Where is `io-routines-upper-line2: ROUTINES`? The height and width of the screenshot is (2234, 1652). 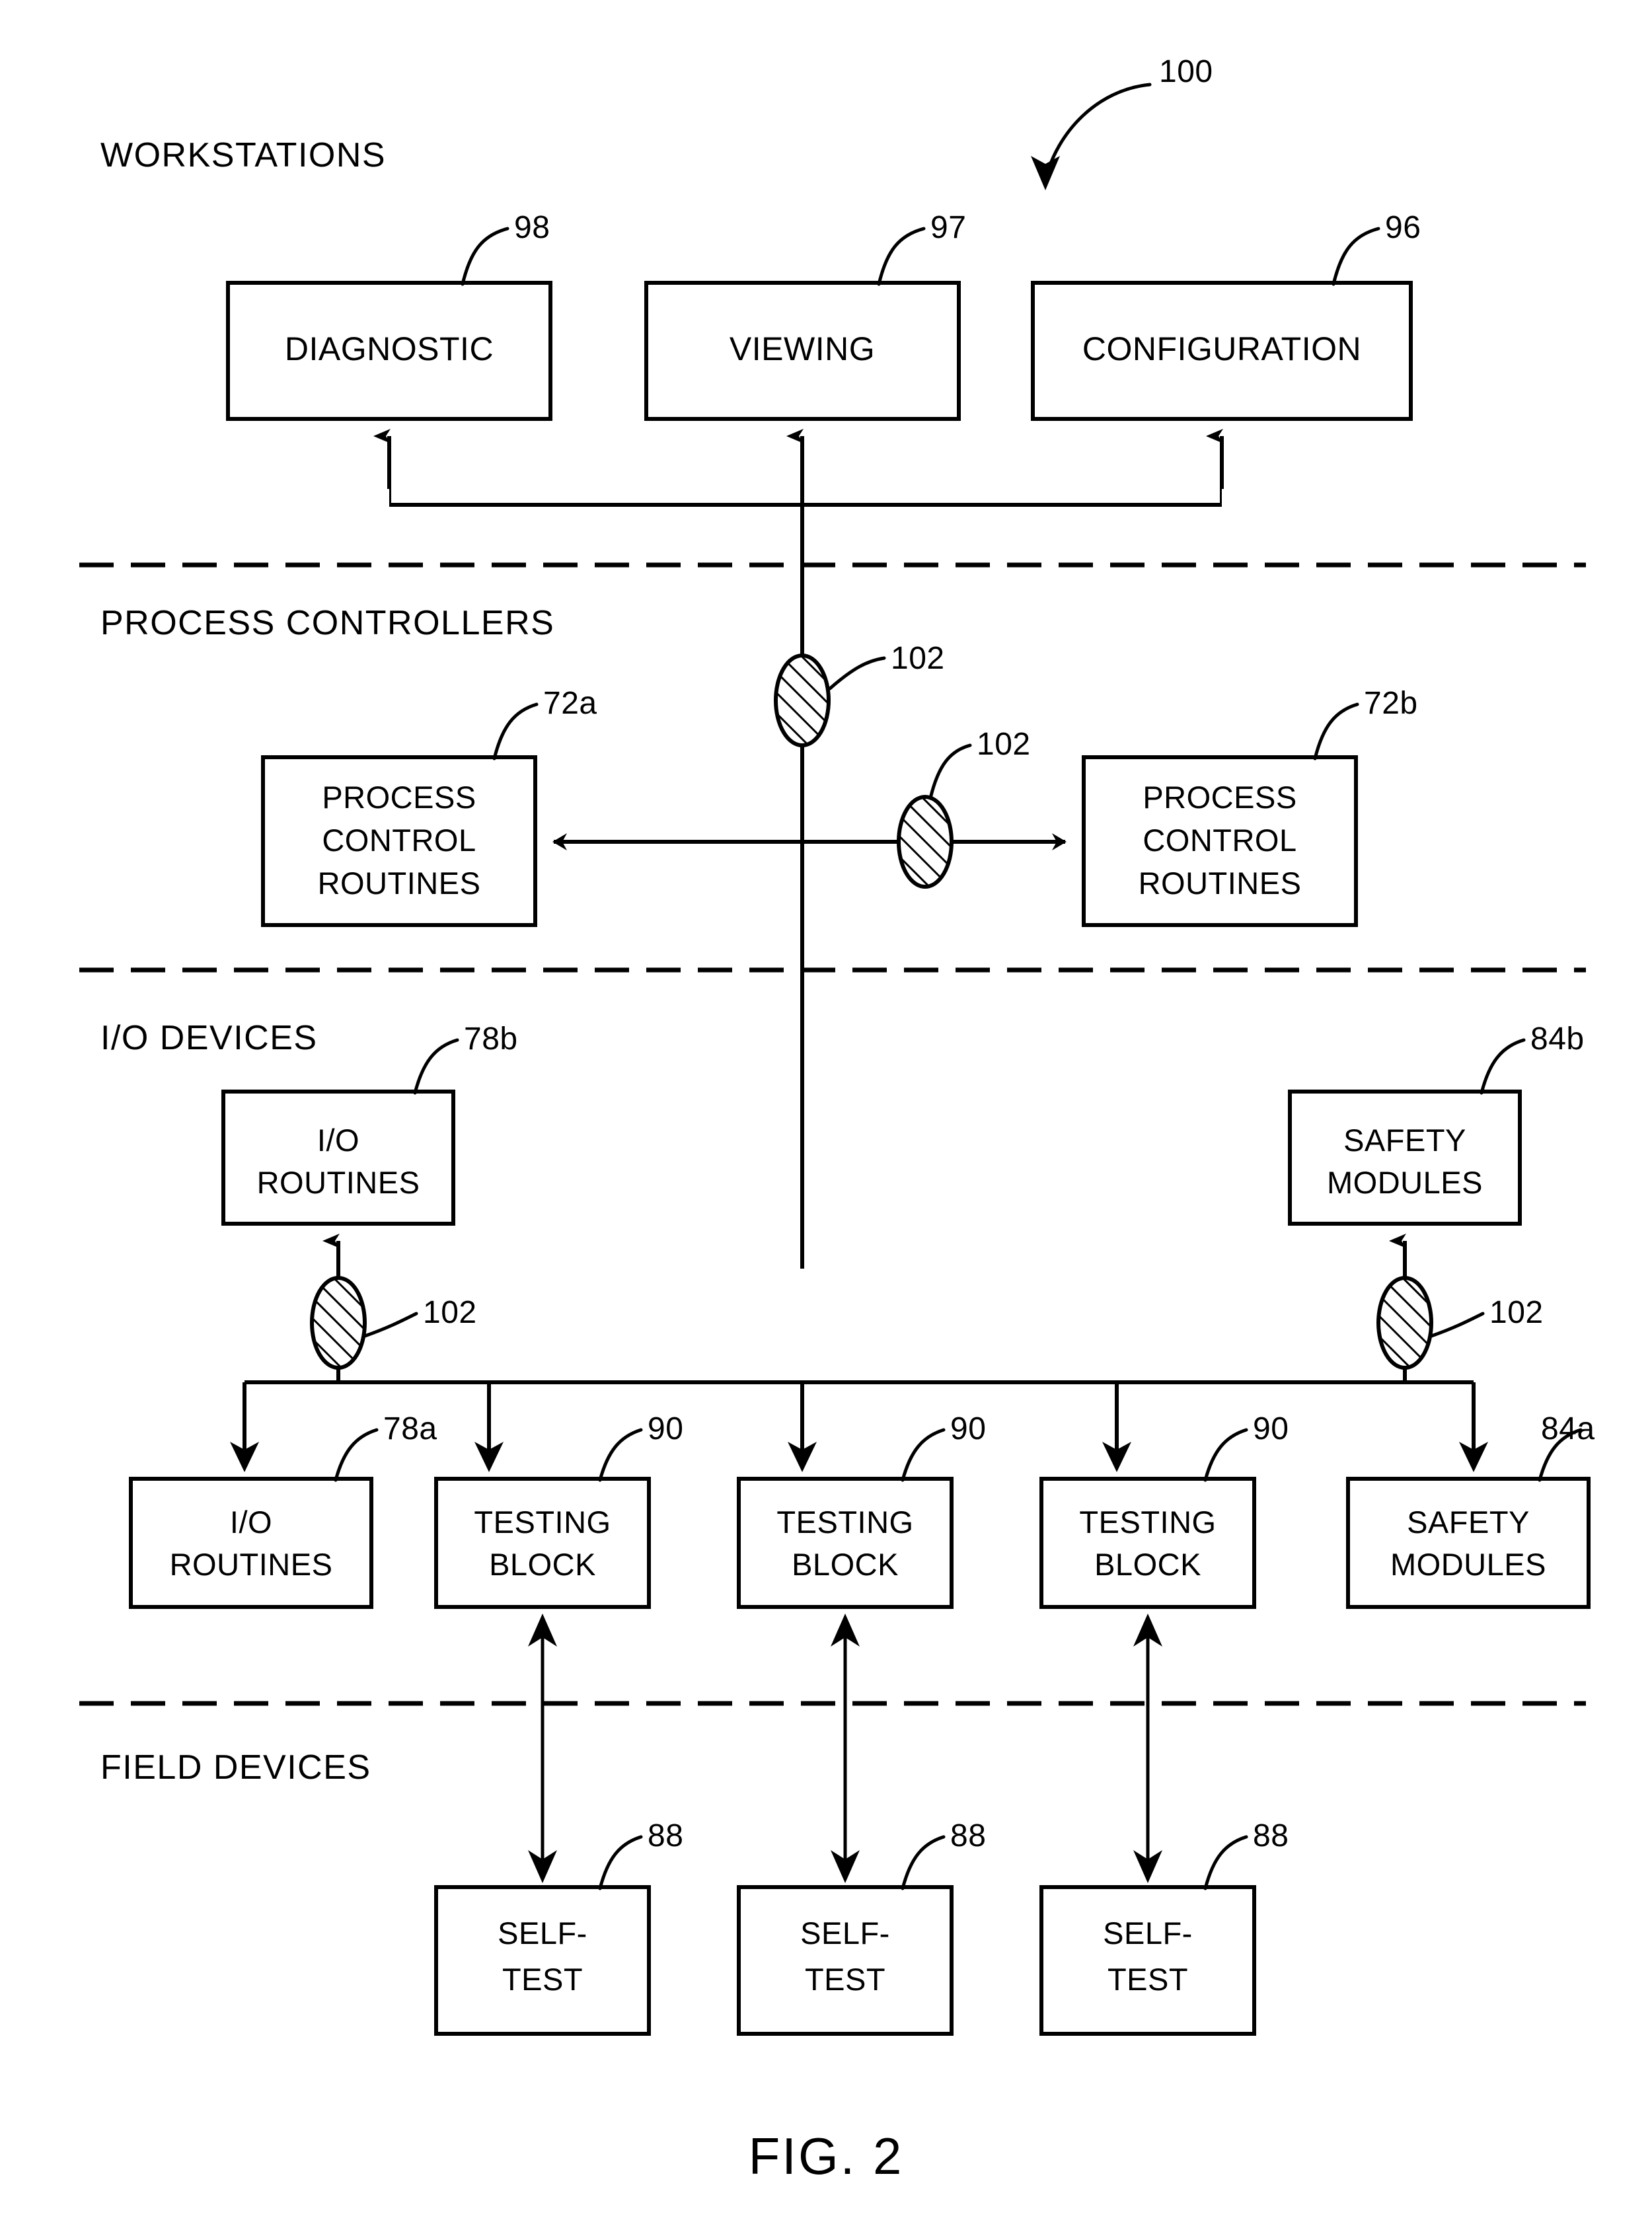
io-routines-upper-line2: ROUTINES is located at coordinates (339, 1183).